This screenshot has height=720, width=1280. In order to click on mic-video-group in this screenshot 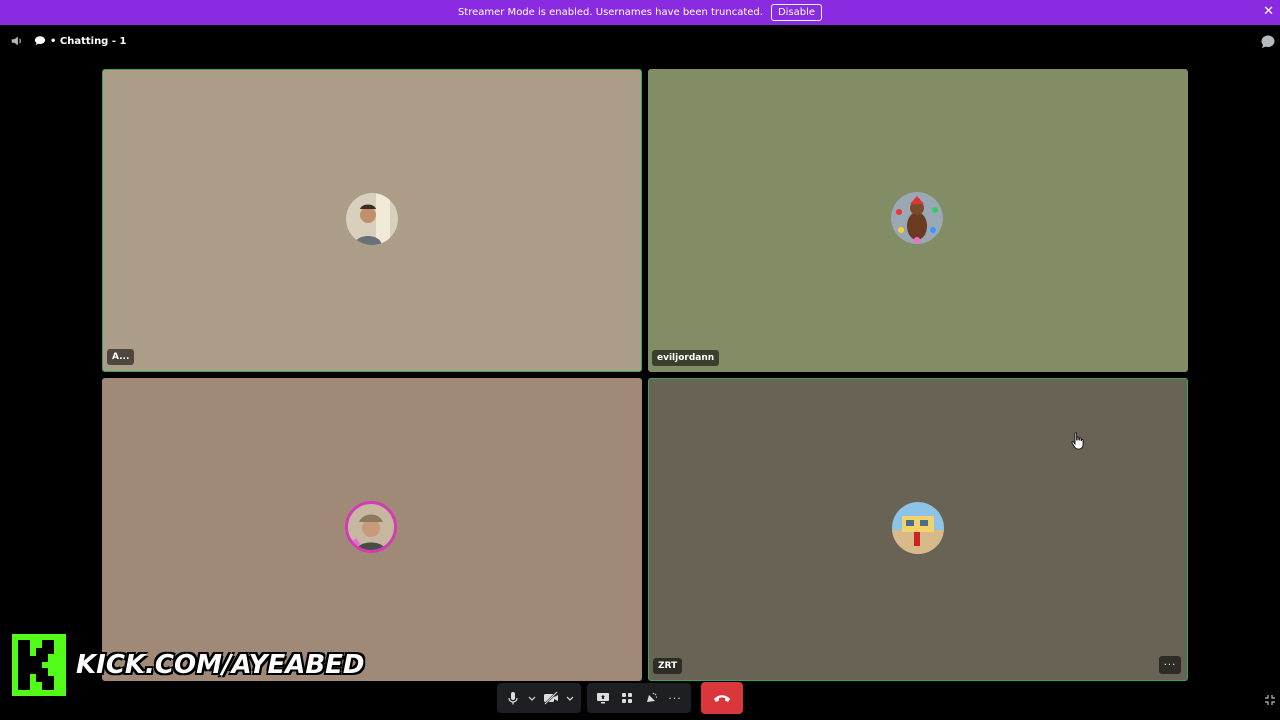, I will do `click(539, 698)`.